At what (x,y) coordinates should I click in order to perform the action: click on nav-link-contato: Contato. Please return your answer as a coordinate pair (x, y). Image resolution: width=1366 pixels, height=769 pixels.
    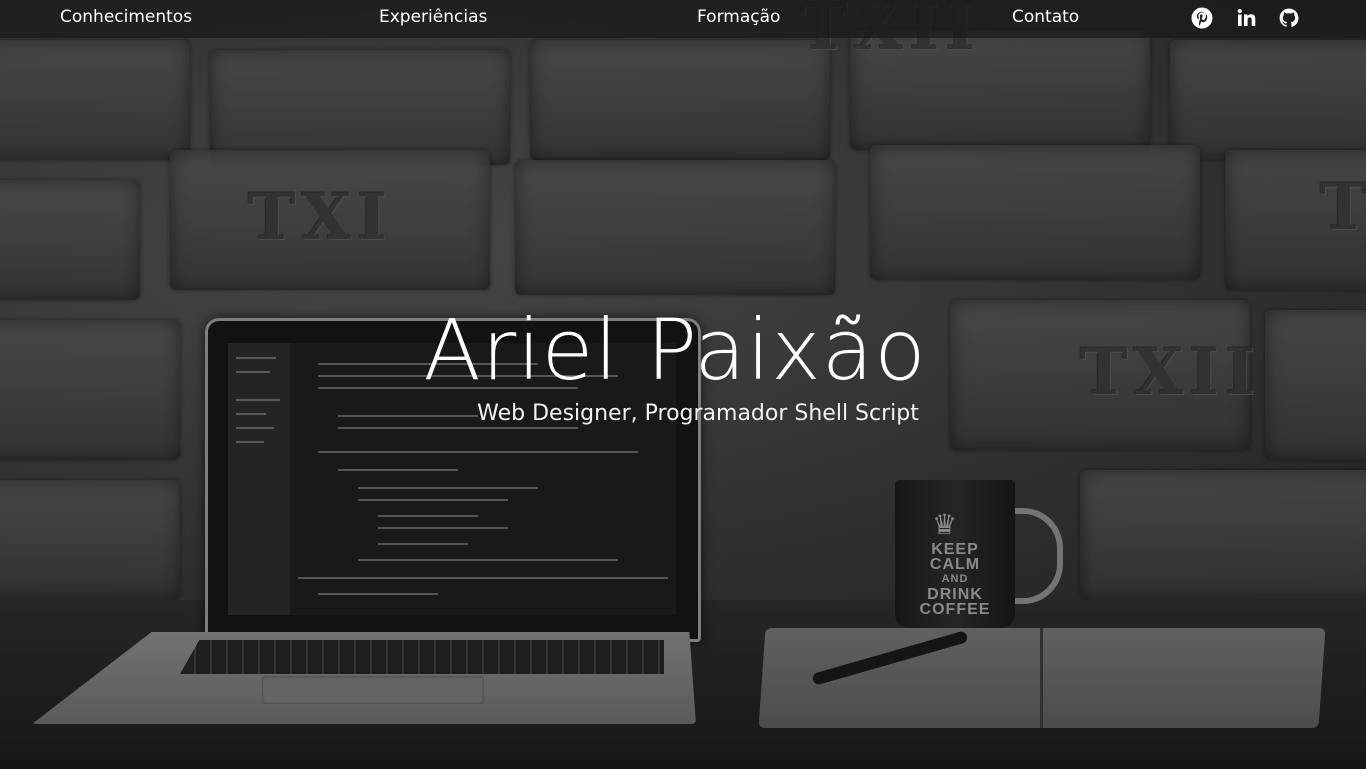
    Looking at the image, I should click on (1045, 19).